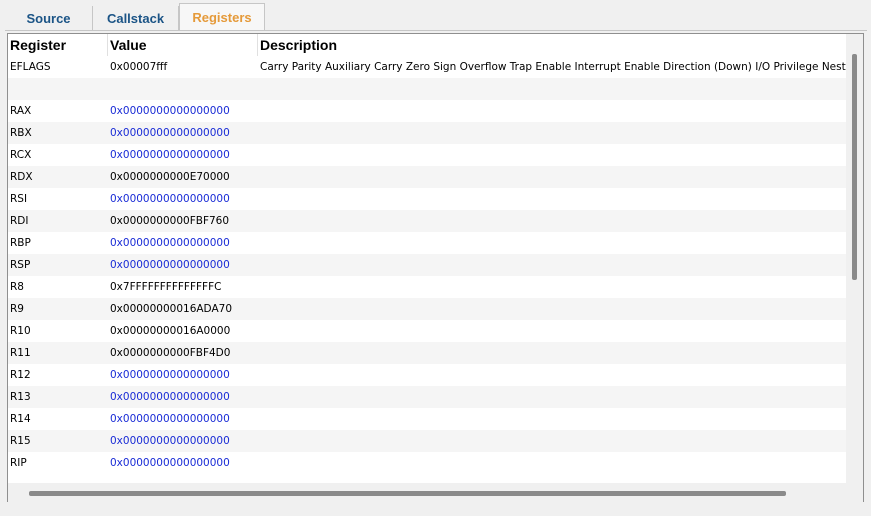 The height and width of the screenshot is (516, 871). I want to click on table-row: R11 0x0000000000FBF4D0, so click(427, 353).